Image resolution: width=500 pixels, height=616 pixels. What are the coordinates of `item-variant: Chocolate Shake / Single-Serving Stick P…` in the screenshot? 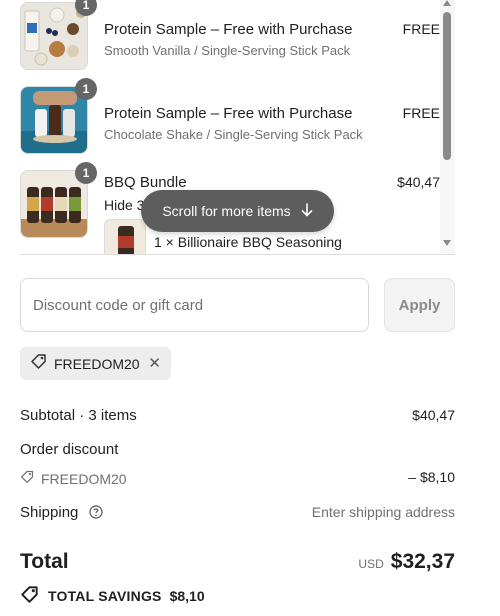 It's located at (233, 134).